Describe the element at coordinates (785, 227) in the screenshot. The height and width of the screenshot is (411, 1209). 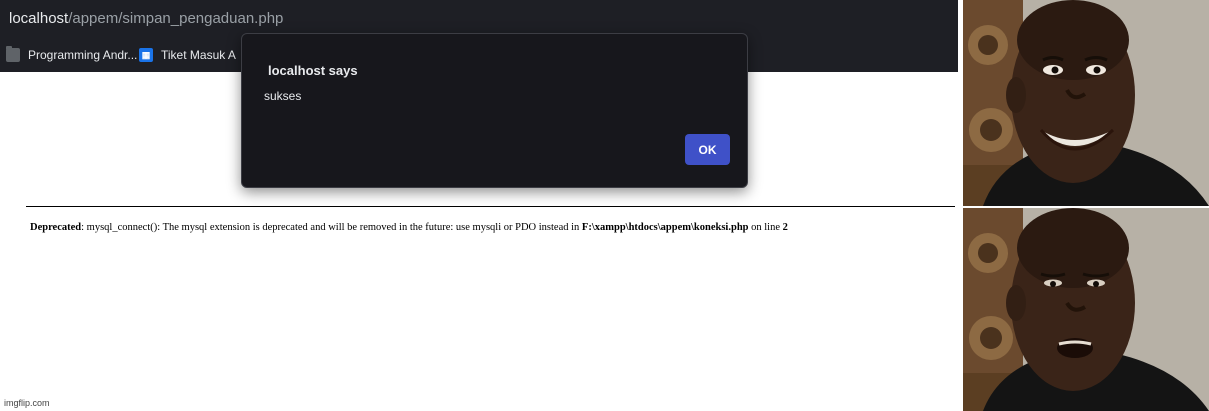
I see `warning-line-number: 2` at that location.